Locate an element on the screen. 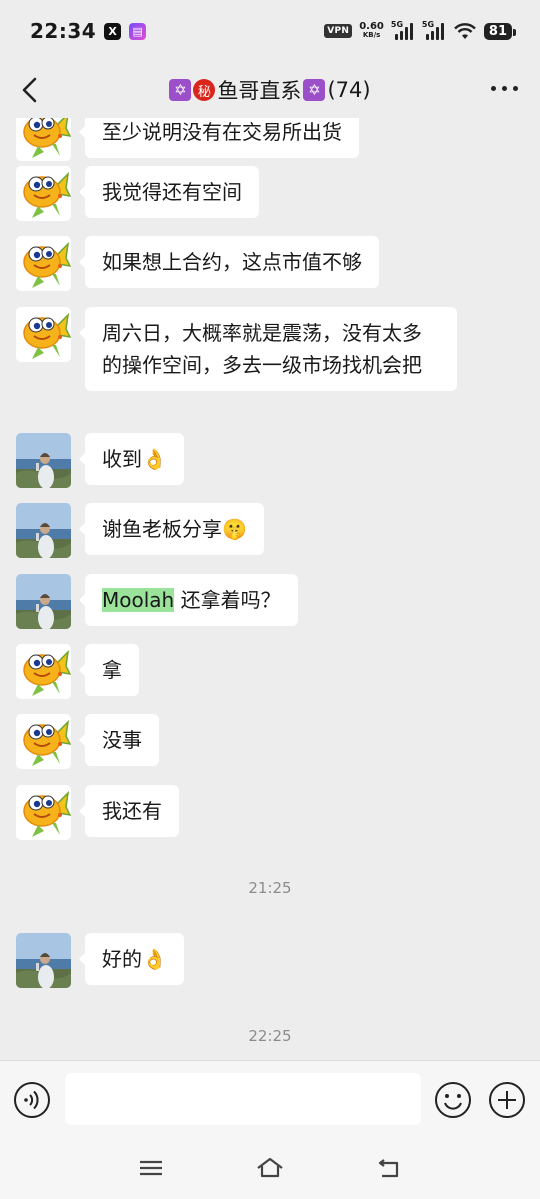  message-row: 拿 is located at coordinates (77, 671).